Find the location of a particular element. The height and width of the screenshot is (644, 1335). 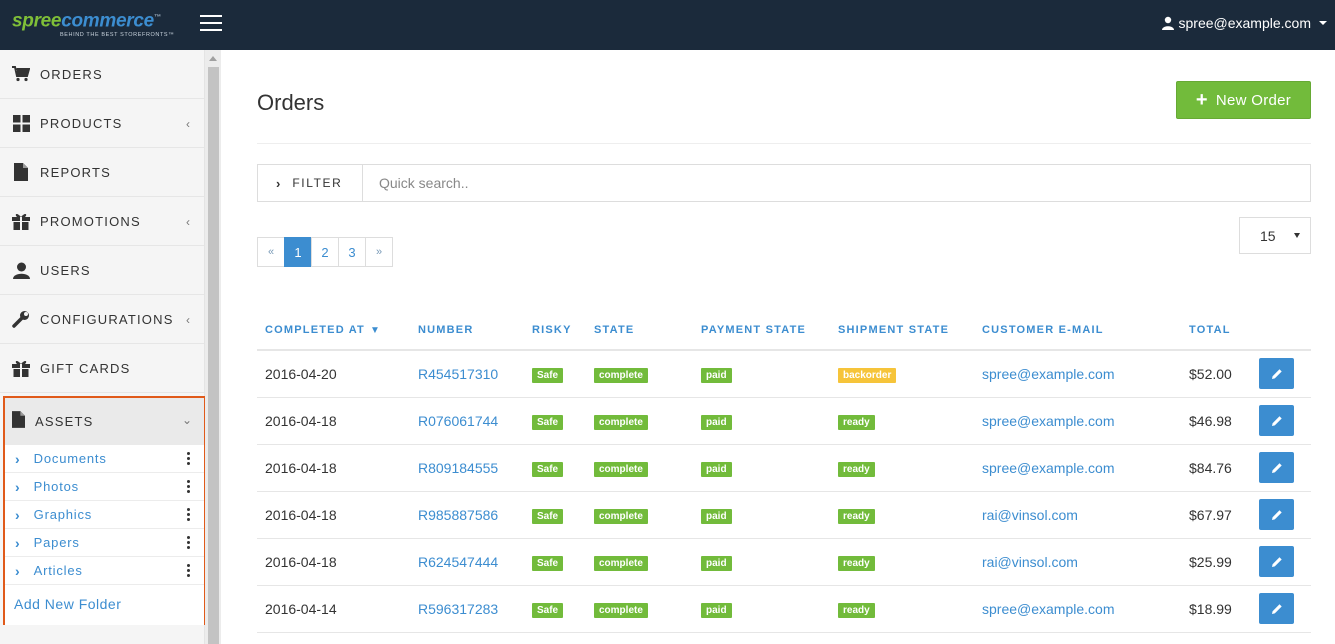

completed-at-cell: 2016-04-18 is located at coordinates (333, 421).